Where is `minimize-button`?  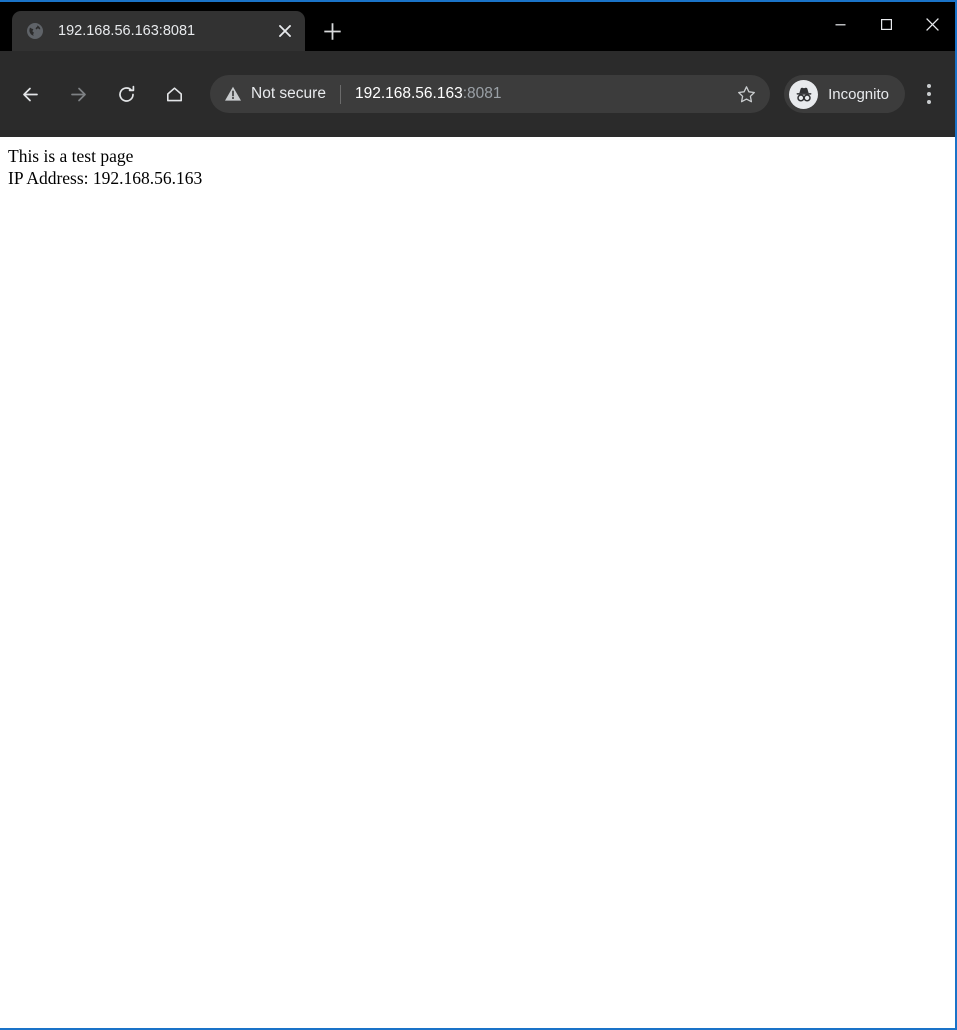
minimize-button is located at coordinates (840, 25).